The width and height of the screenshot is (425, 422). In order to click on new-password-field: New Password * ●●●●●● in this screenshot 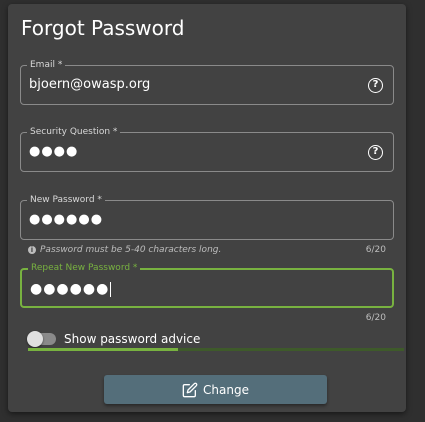, I will do `click(207, 216)`.